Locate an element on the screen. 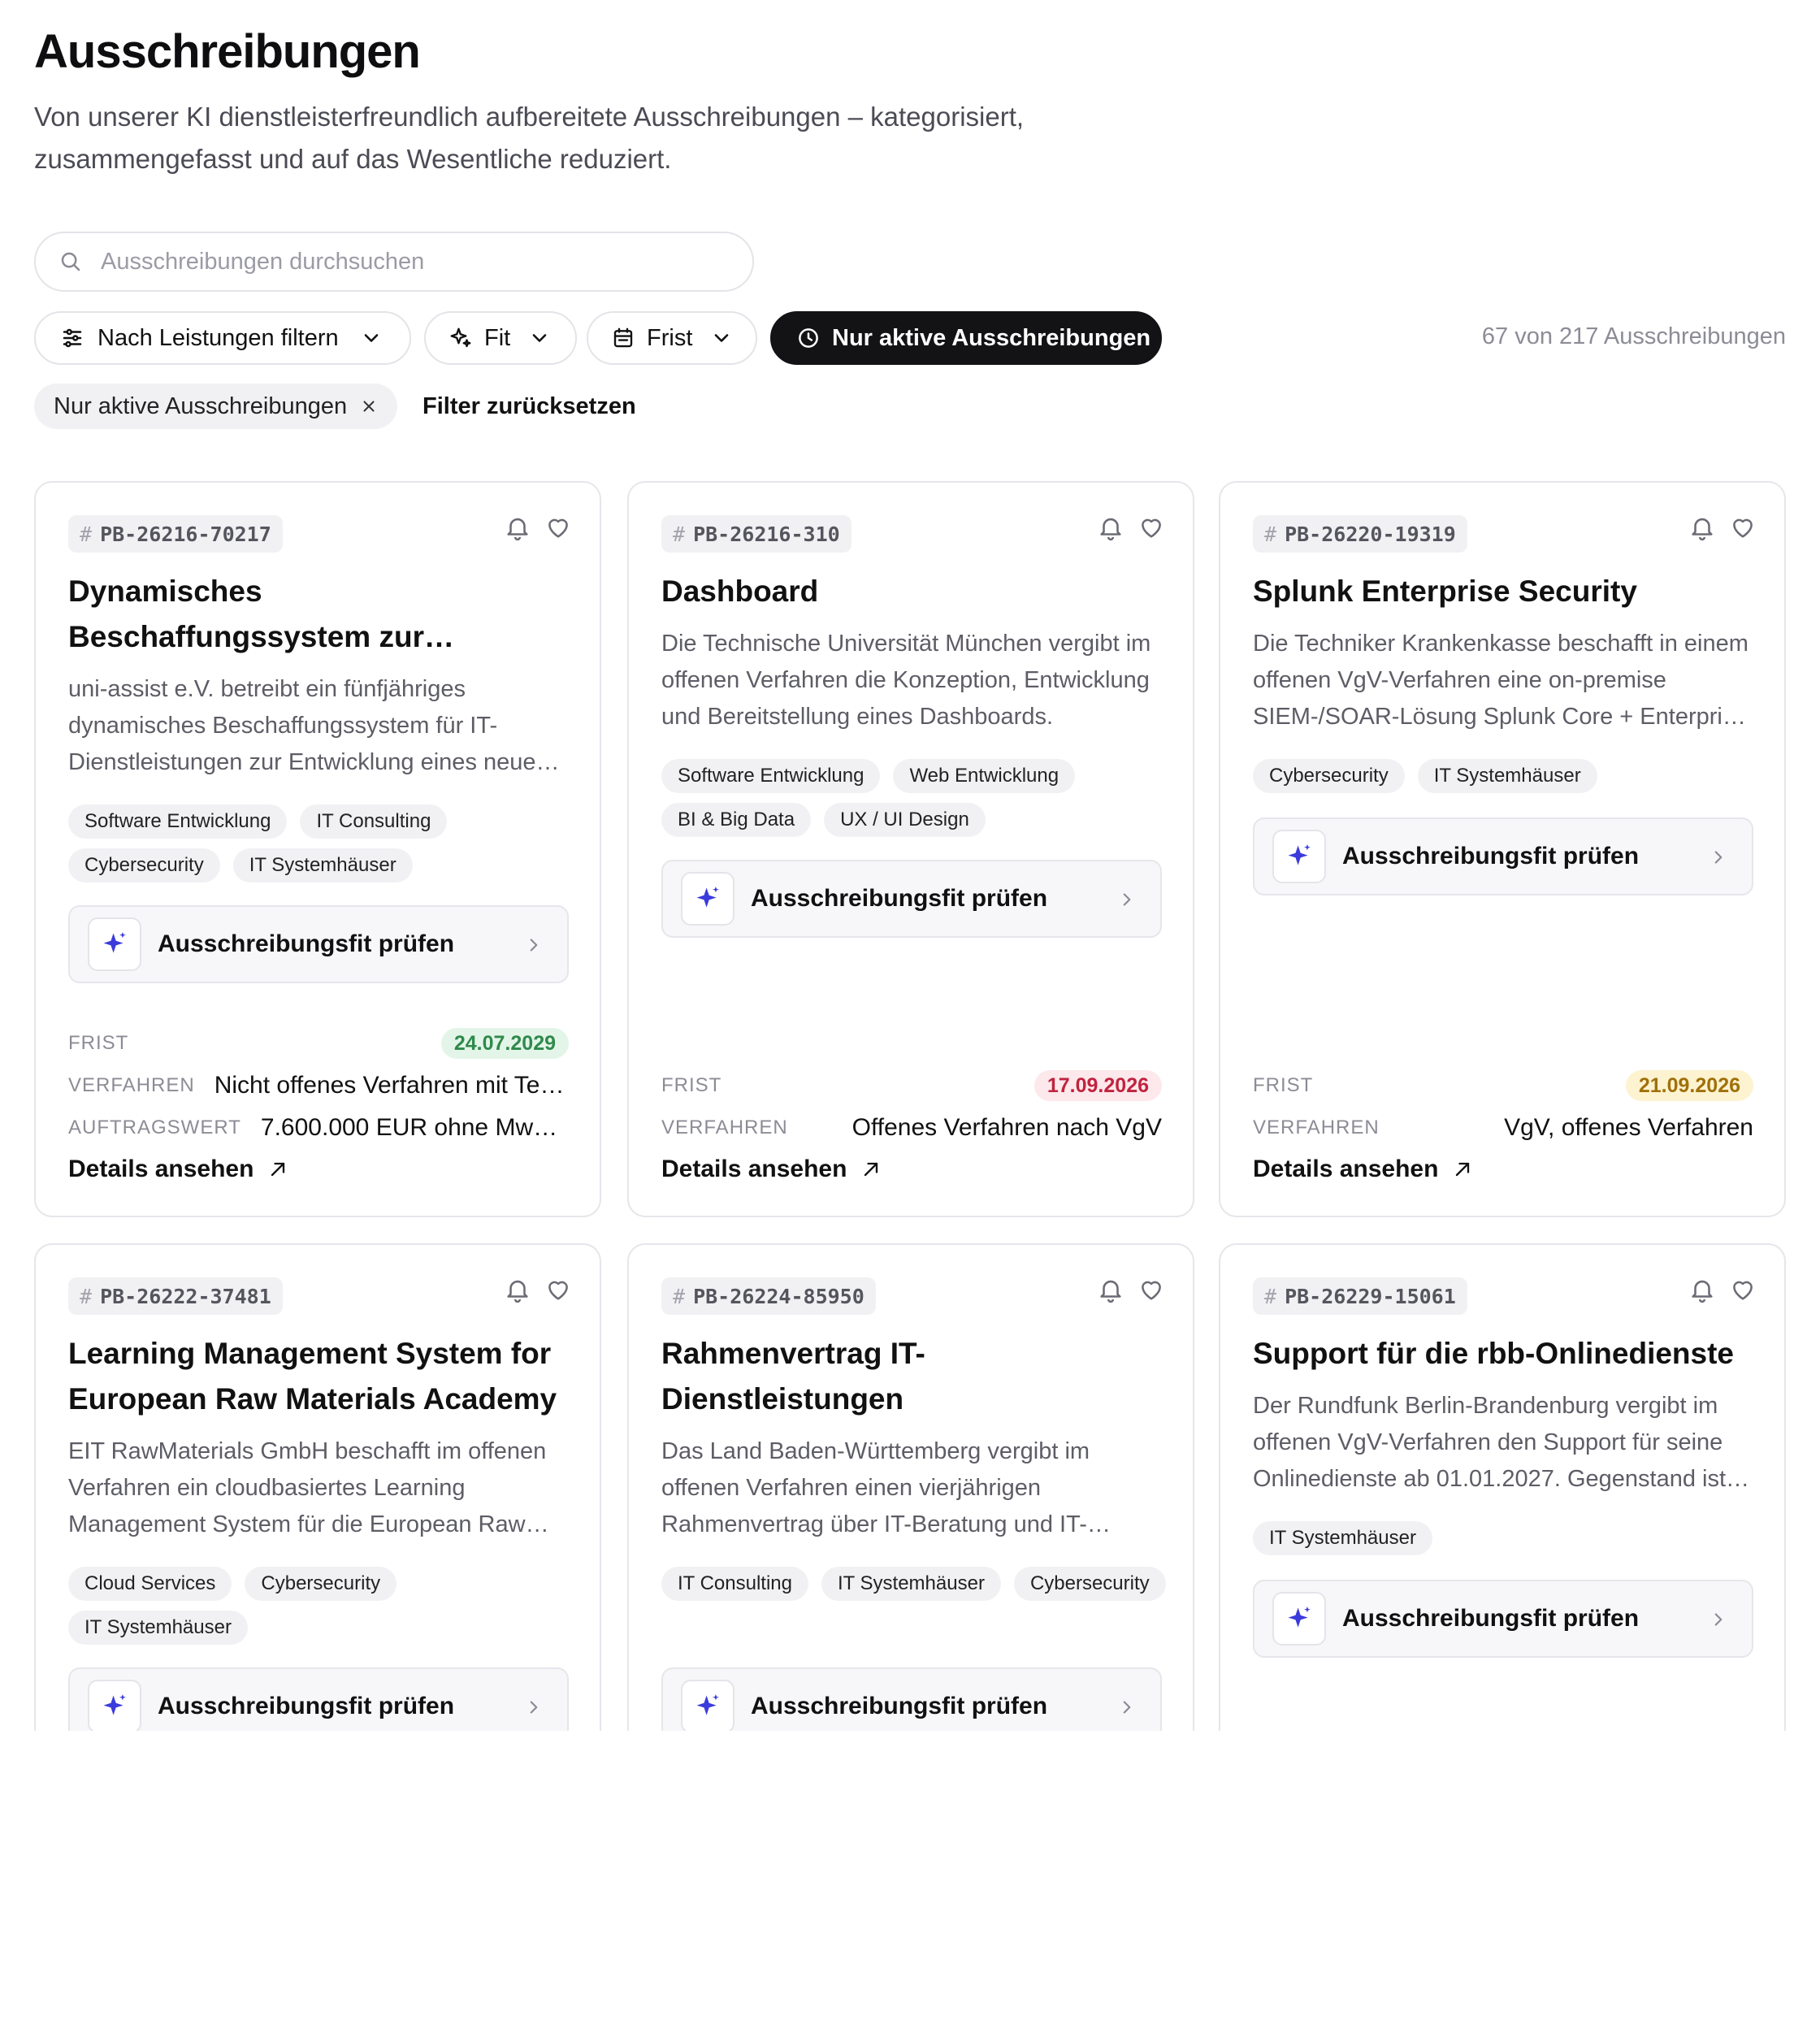  reset-filters-link: Filter zurücksetzen is located at coordinates (529, 406).